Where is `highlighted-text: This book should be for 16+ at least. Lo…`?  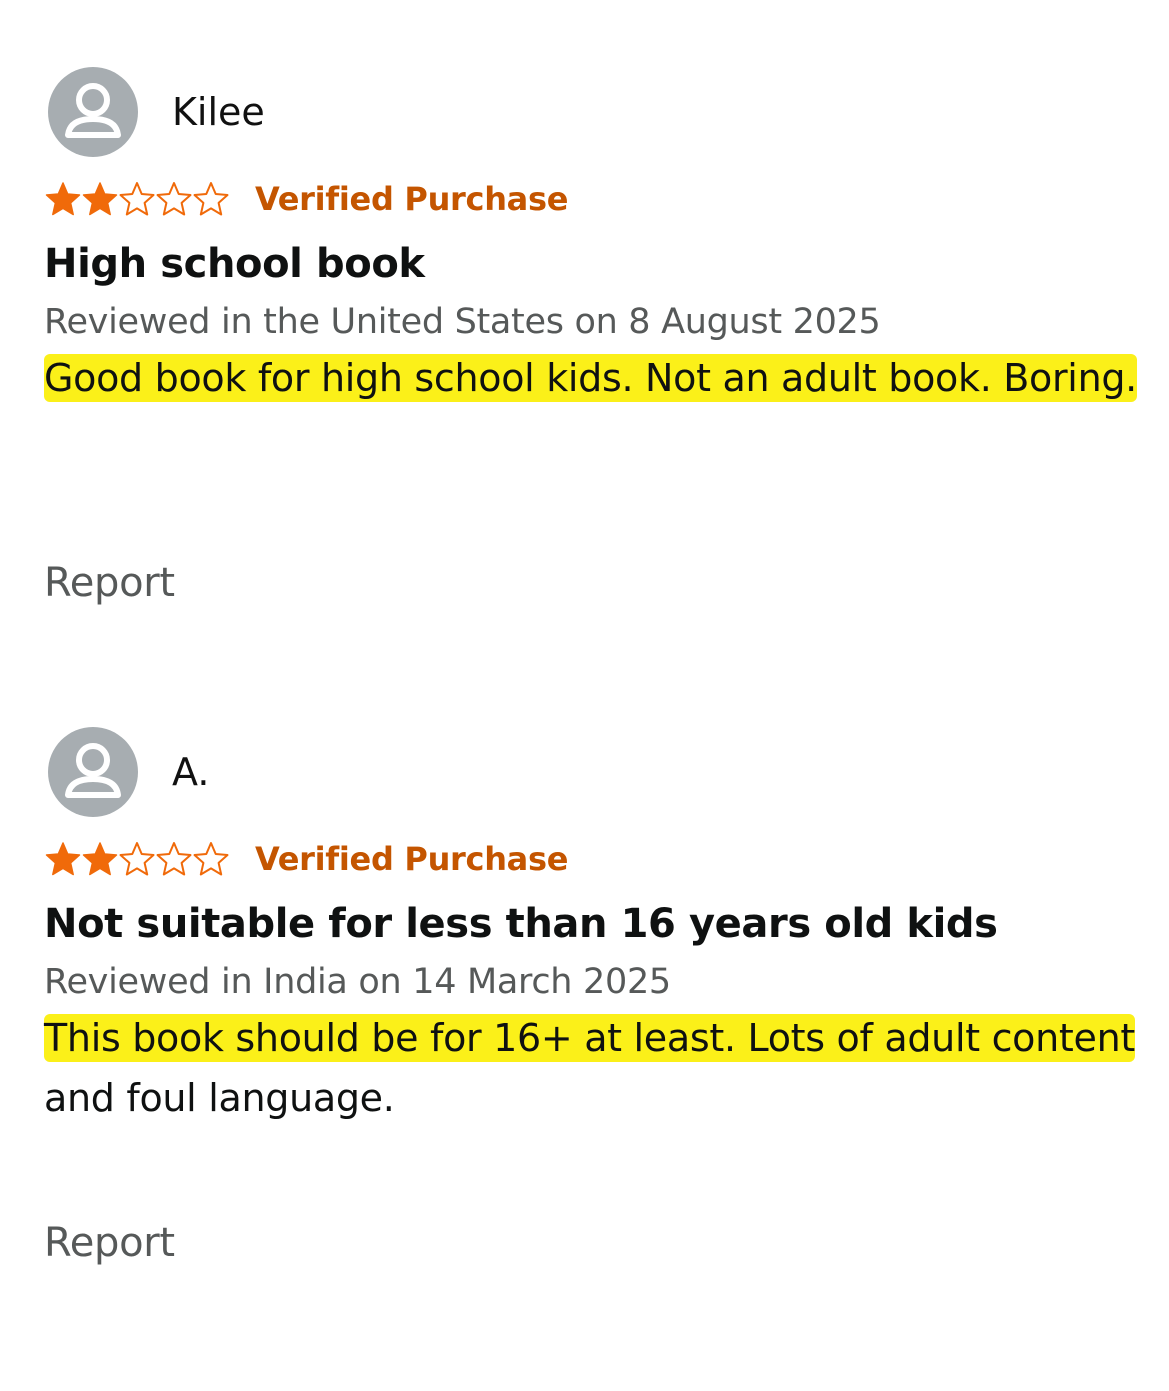 highlighted-text: This book should be for 16+ at least. Lo… is located at coordinates (589, 1038).